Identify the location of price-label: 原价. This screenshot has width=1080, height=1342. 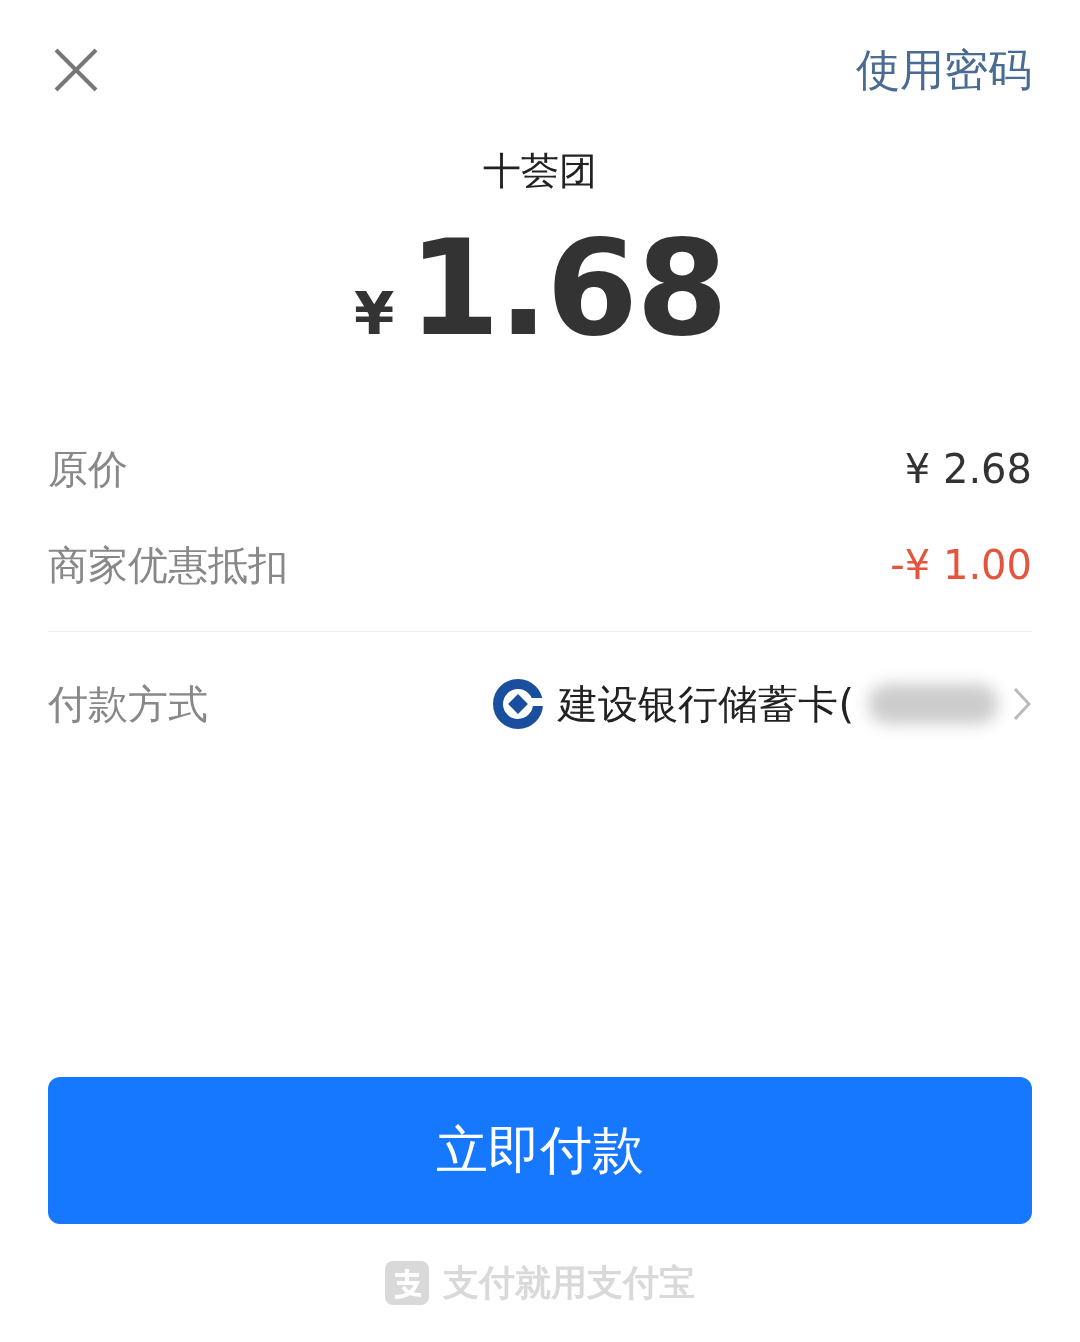
(88, 469).